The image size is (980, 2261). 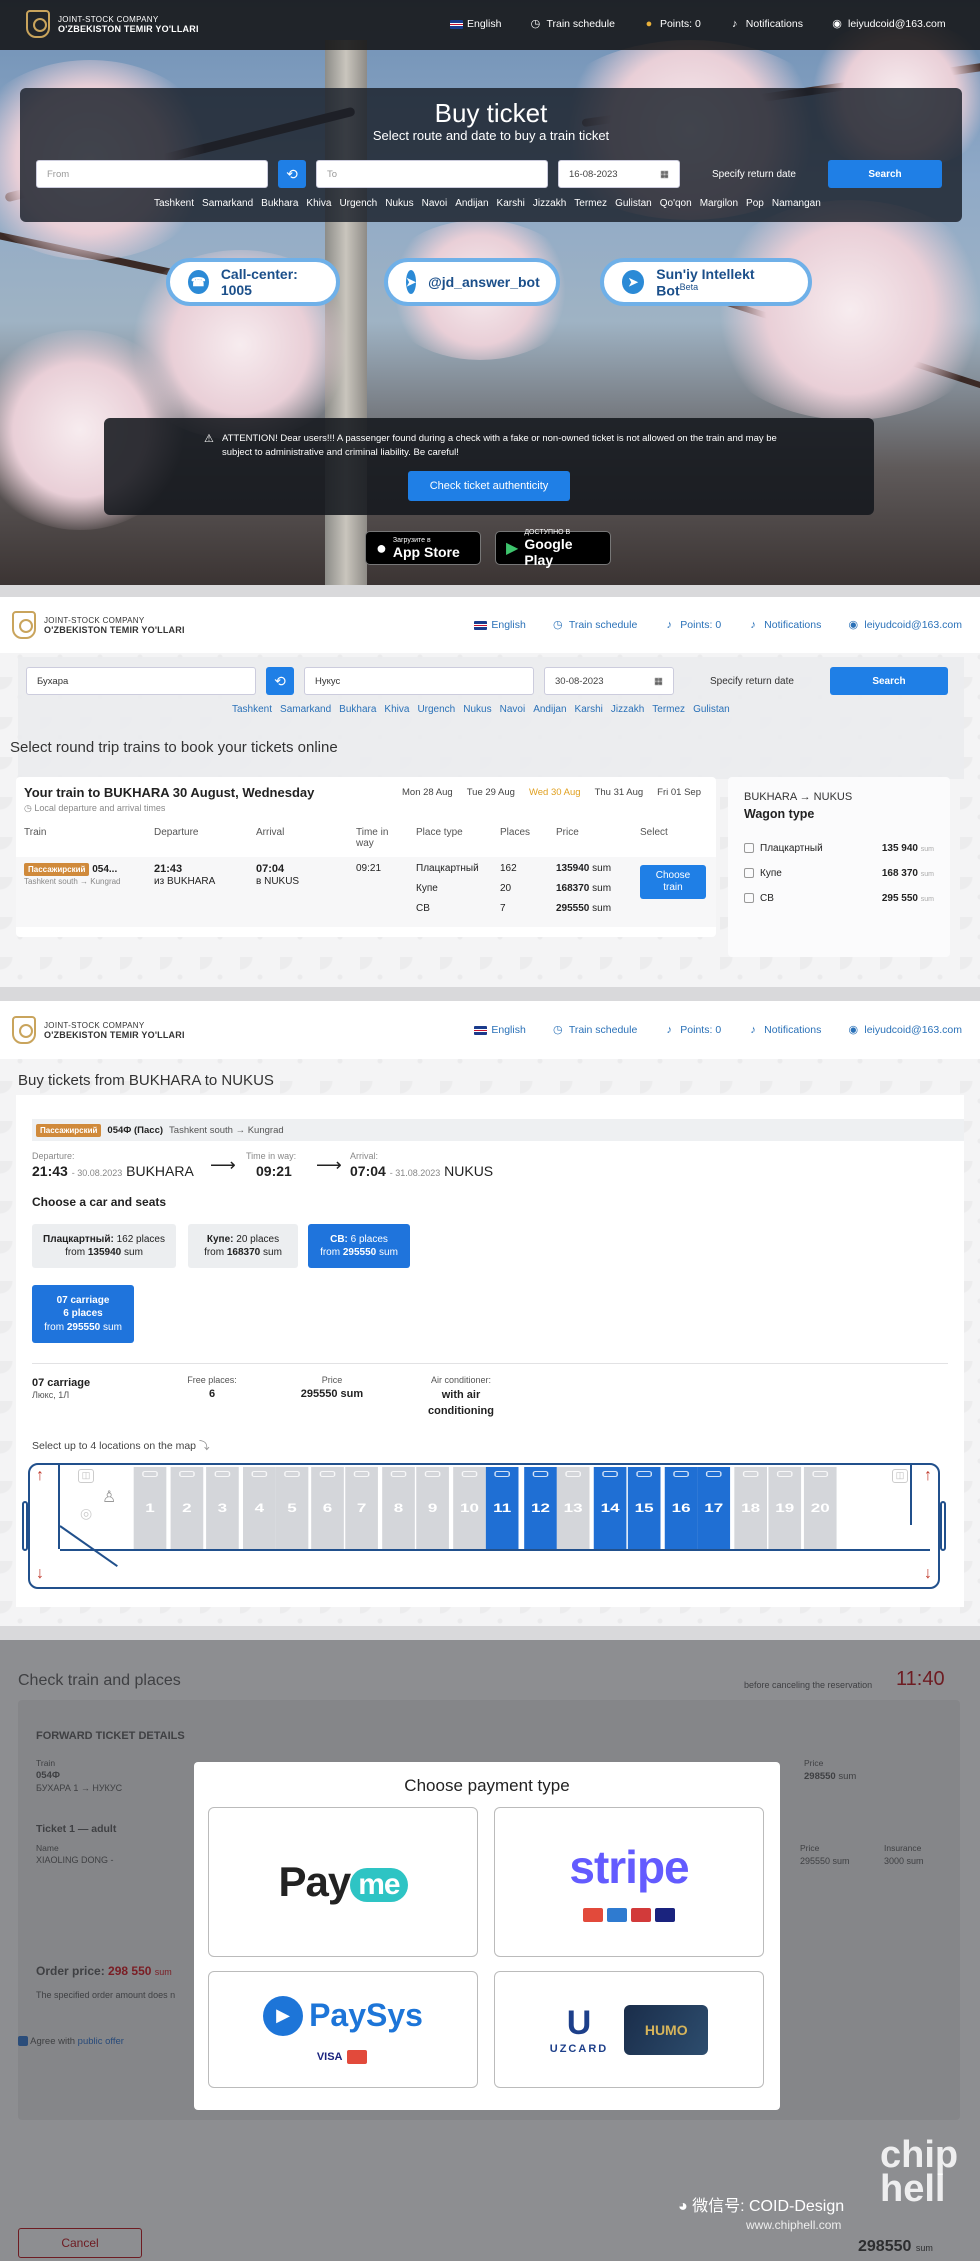 What do you see at coordinates (796, 203) in the screenshot?
I see `city-link: Namangan` at bounding box center [796, 203].